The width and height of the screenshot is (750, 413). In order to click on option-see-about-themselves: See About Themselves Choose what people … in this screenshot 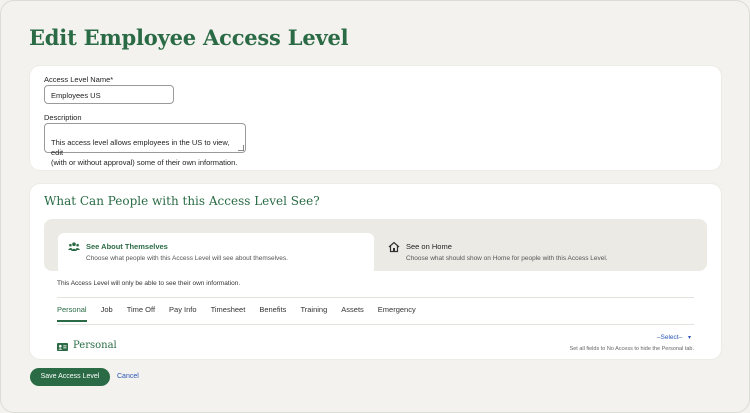, I will do `click(216, 252)`.